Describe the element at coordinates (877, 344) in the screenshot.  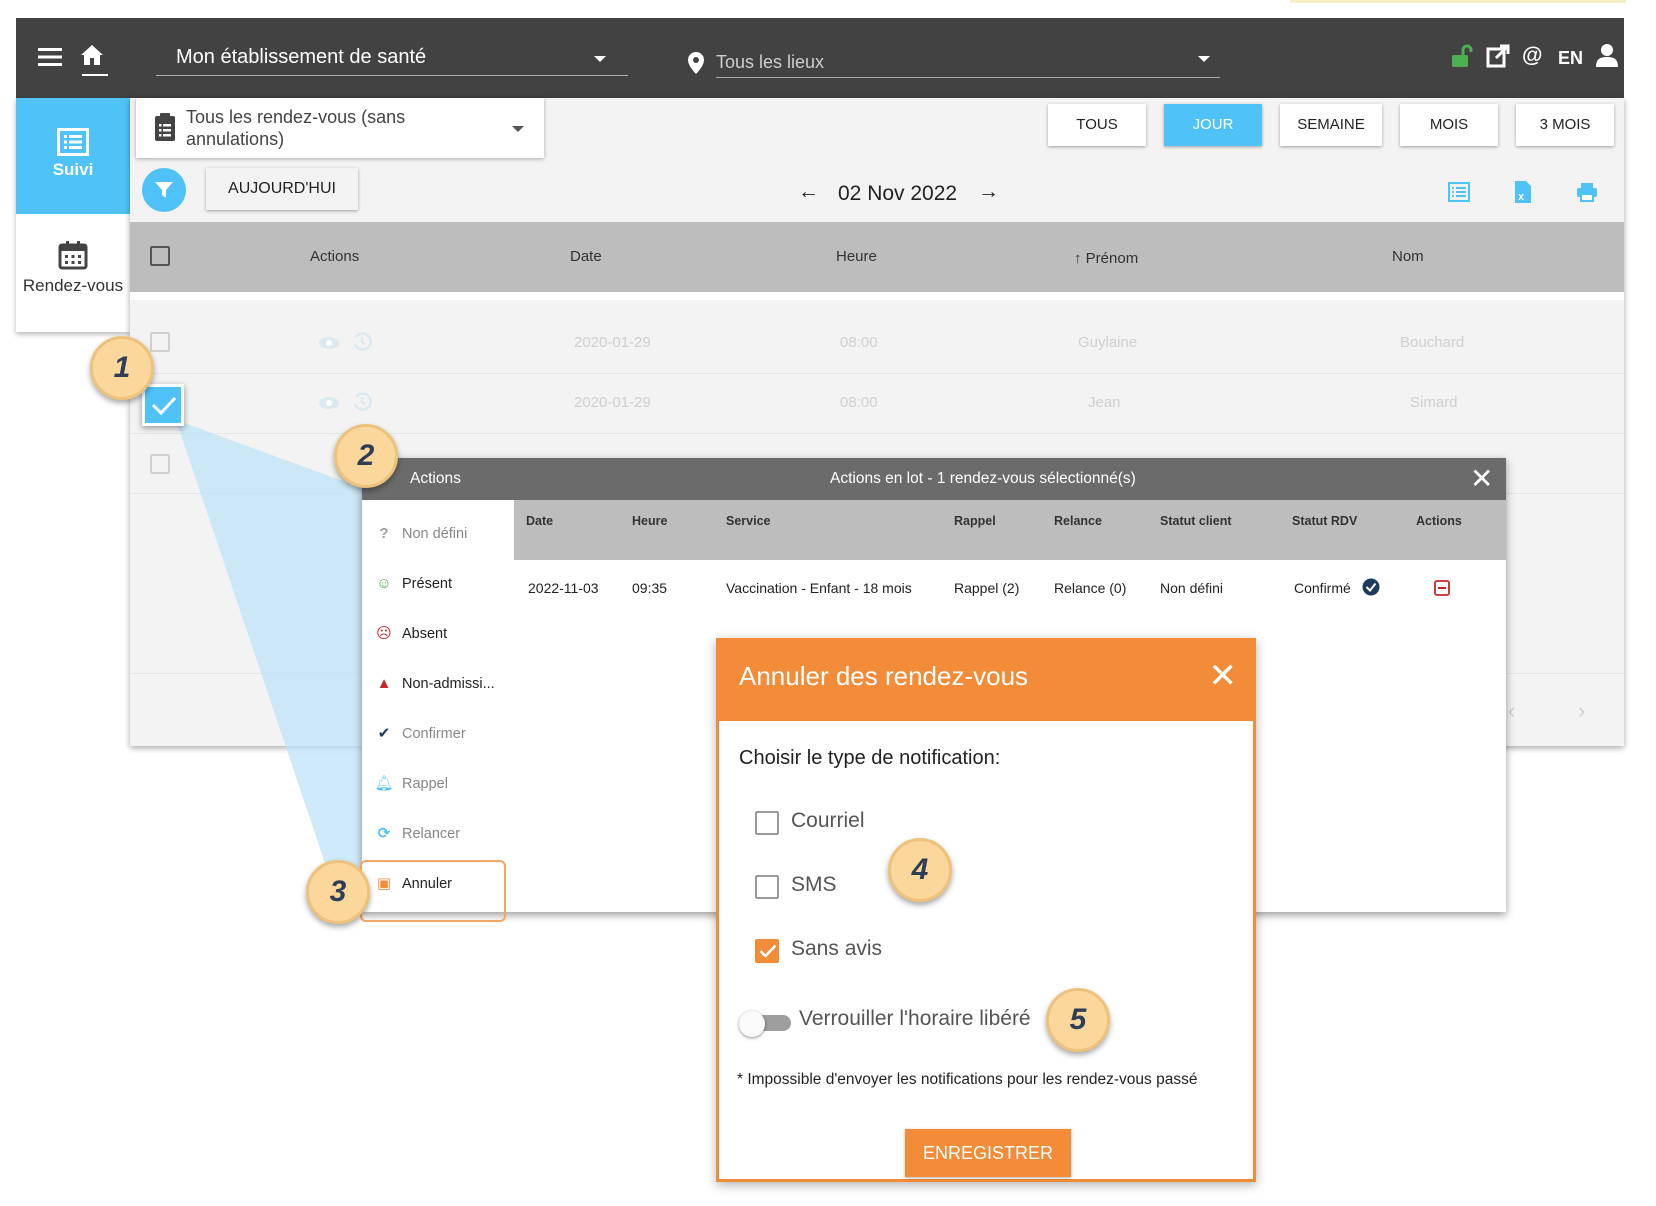
I see `table-row: 2020-01-29 08:00 Guylaine Bouchard` at that location.